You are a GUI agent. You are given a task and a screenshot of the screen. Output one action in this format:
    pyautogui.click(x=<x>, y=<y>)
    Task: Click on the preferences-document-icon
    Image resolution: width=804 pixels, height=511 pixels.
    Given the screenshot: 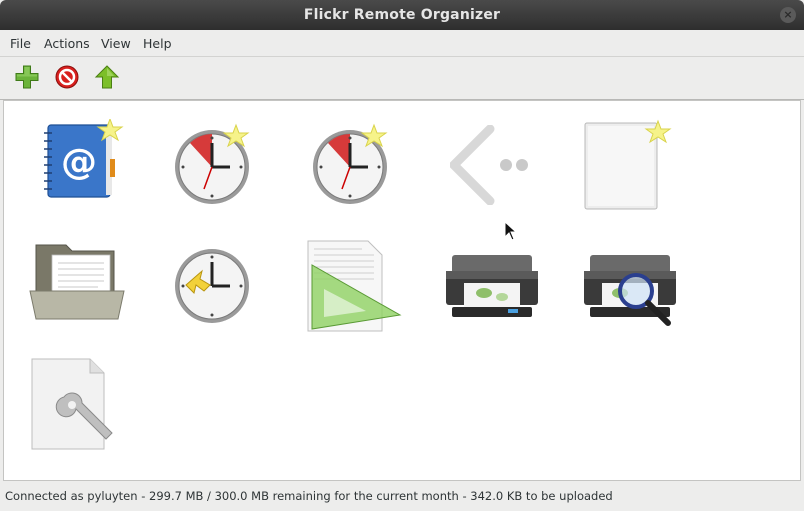 What is the action you would take?
    pyautogui.click(x=75, y=405)
    